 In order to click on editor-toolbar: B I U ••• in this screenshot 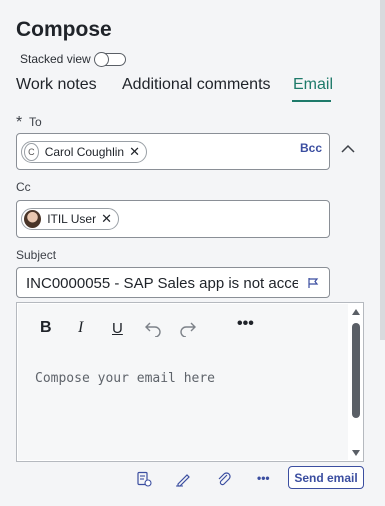, I will do `click(183, 327)`.